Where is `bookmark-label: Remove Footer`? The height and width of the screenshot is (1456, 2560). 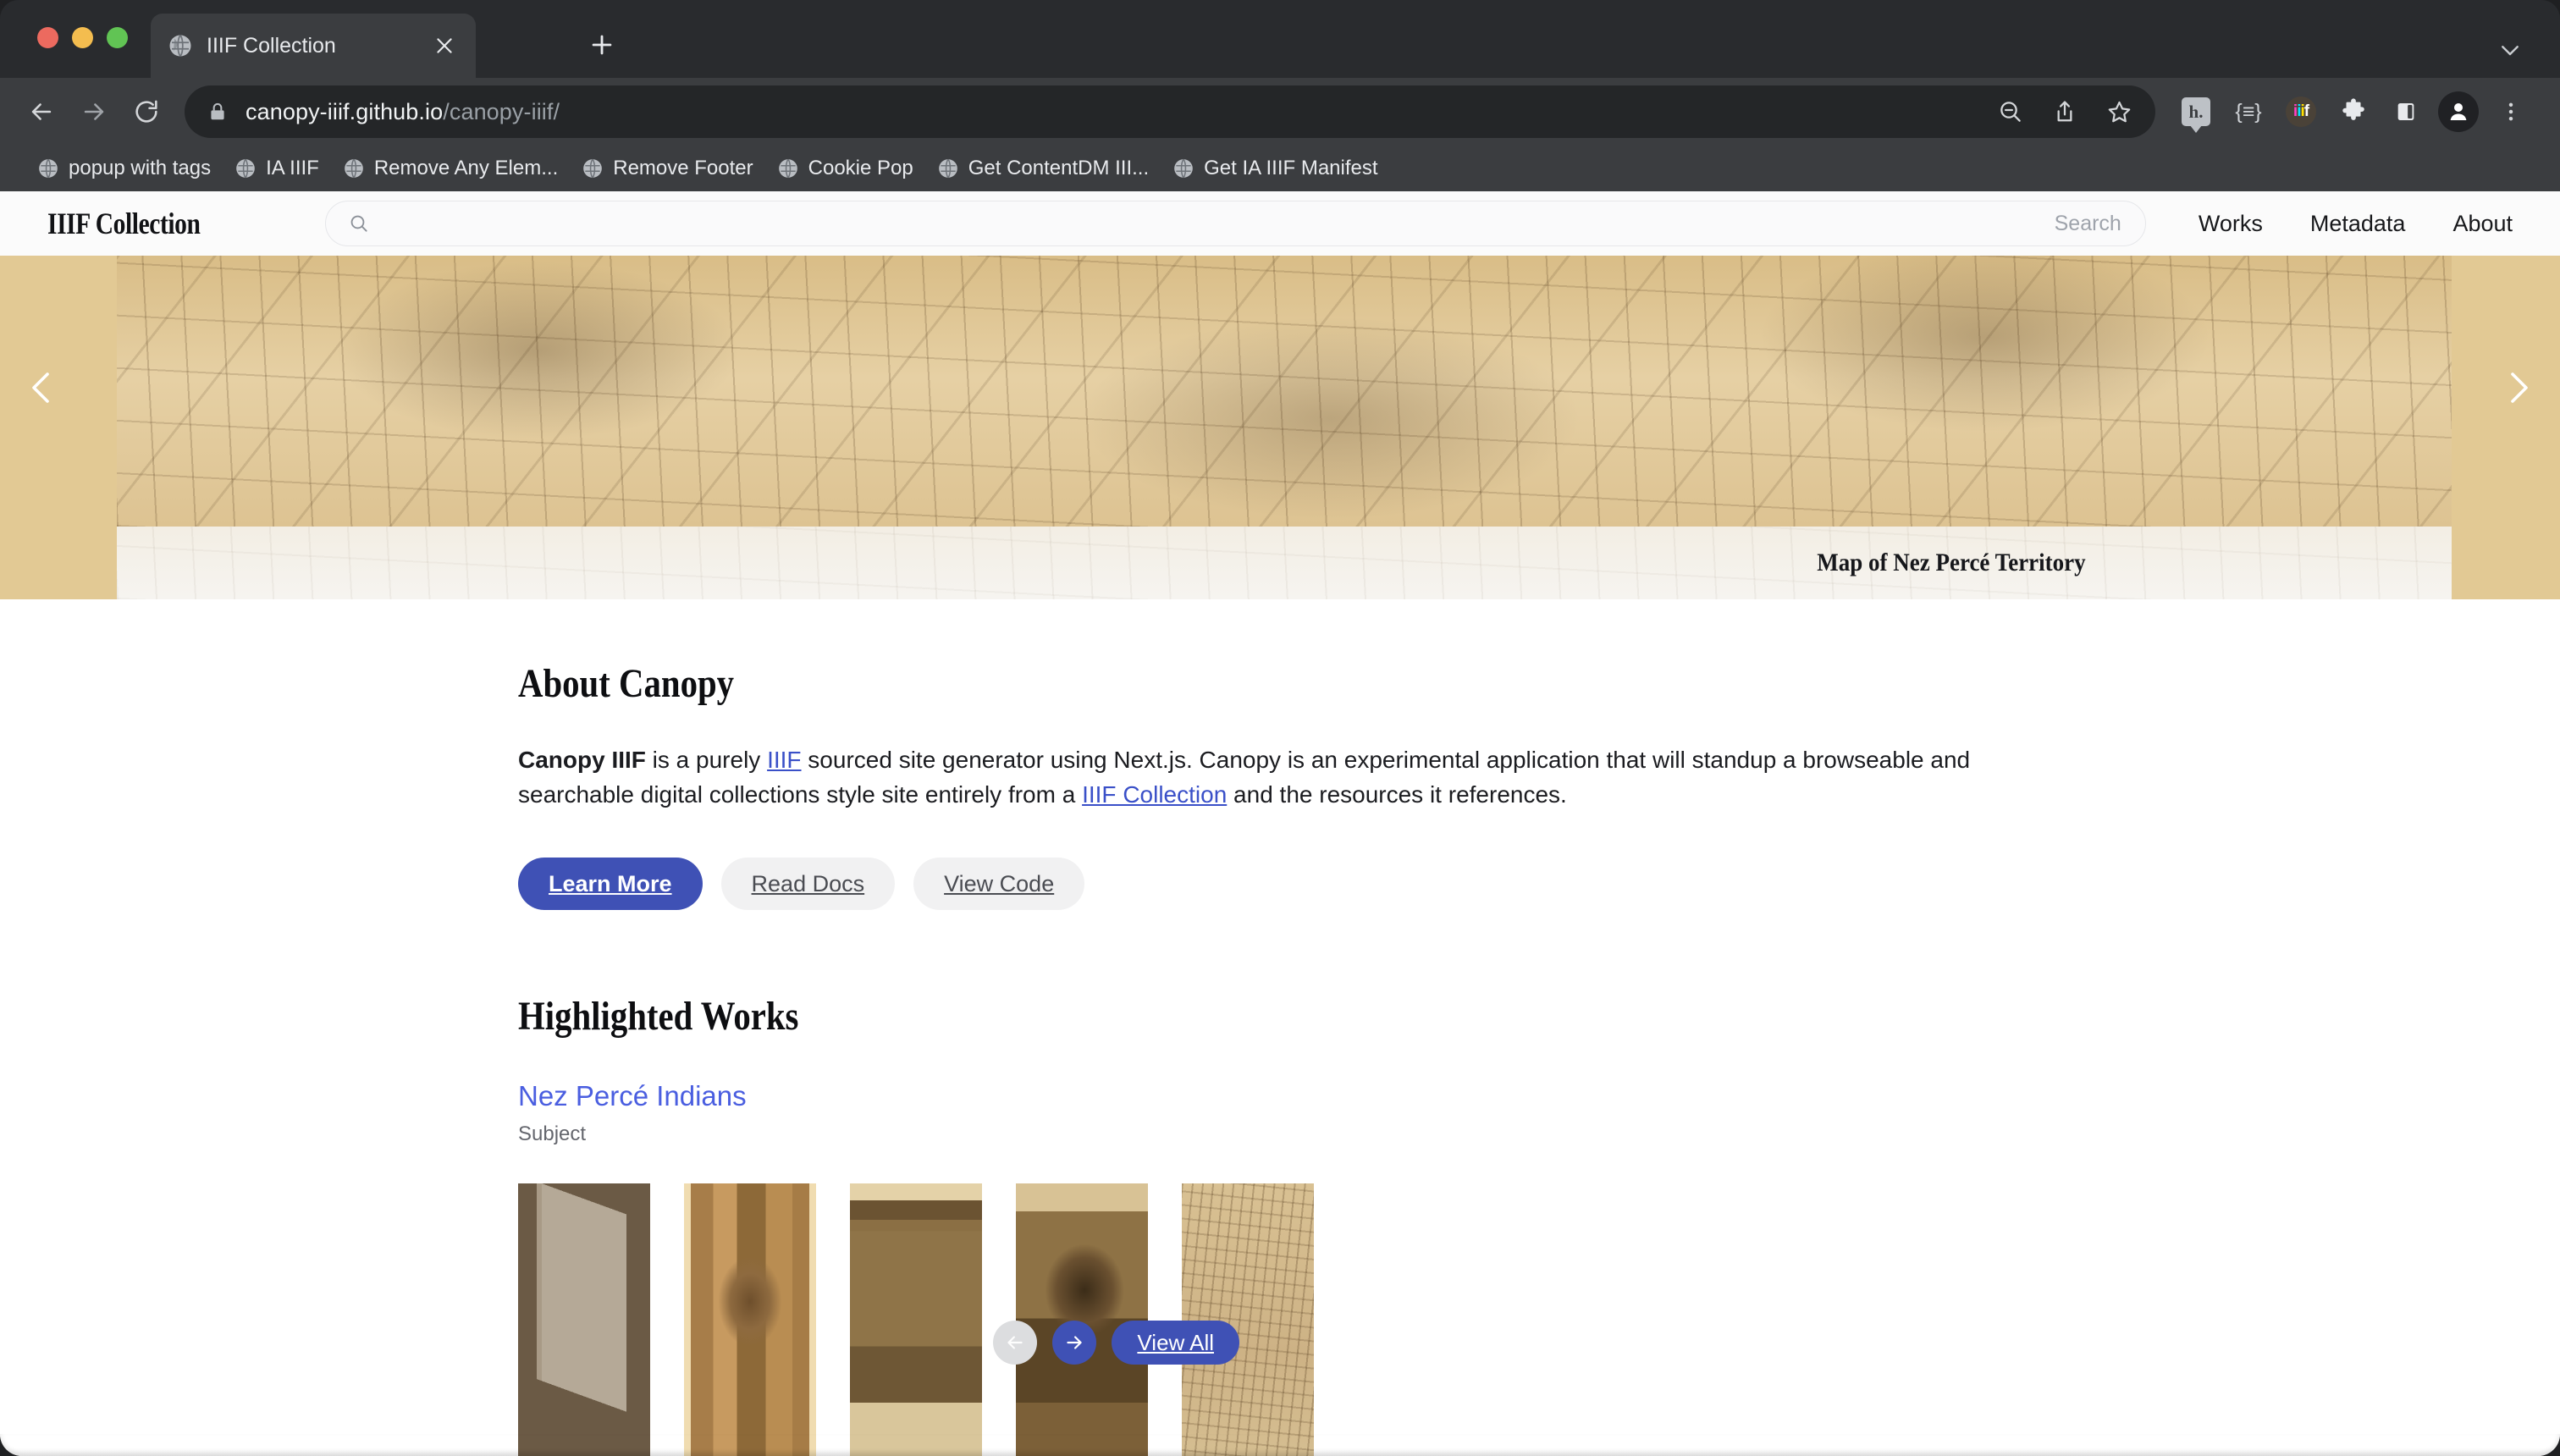 bookmark-label: Remove Footer is located at coordinates (683, 168).